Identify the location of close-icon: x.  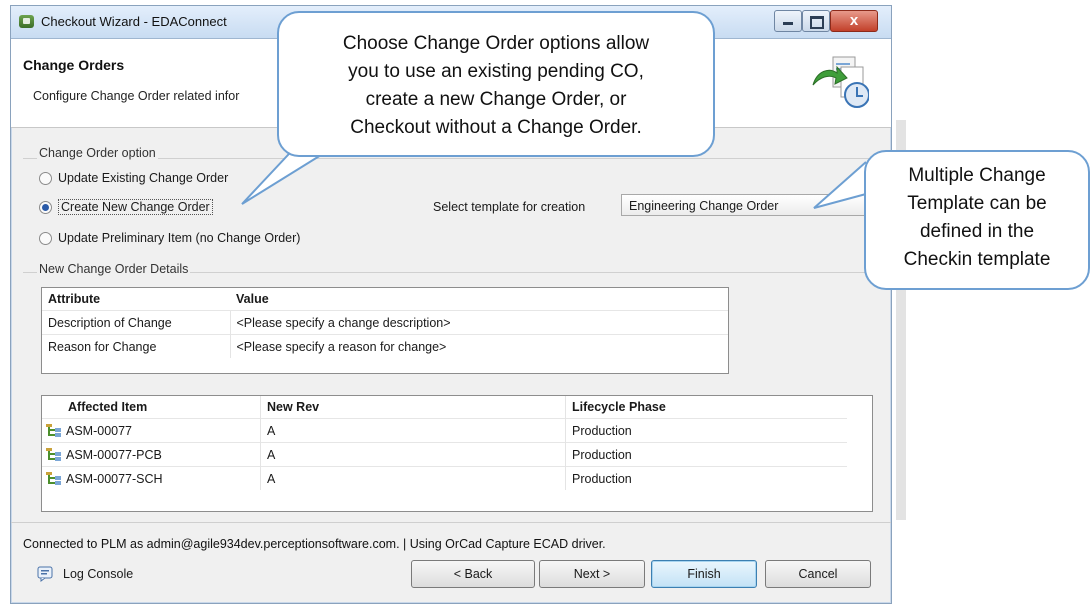
(854, 20).